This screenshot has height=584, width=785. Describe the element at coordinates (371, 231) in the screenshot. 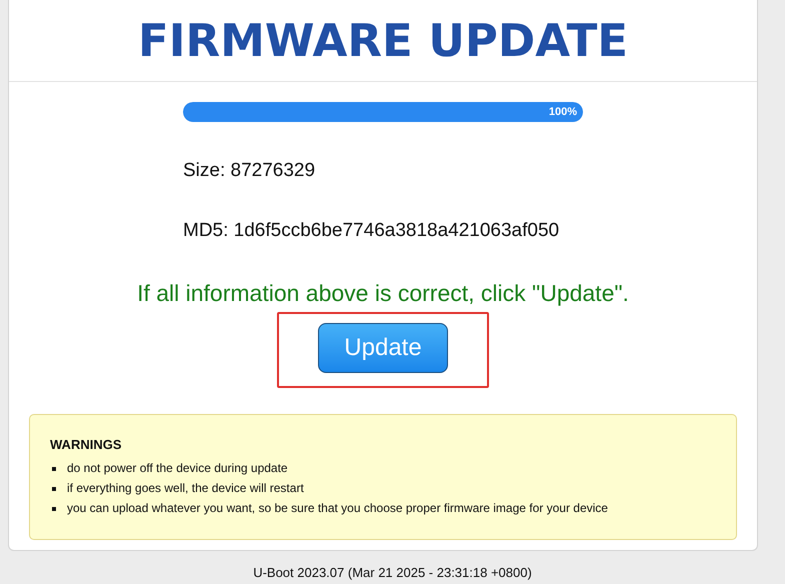

I see `info-text: MD5: 1d6f5ccb6be7746a3818a421063af050` at that location.